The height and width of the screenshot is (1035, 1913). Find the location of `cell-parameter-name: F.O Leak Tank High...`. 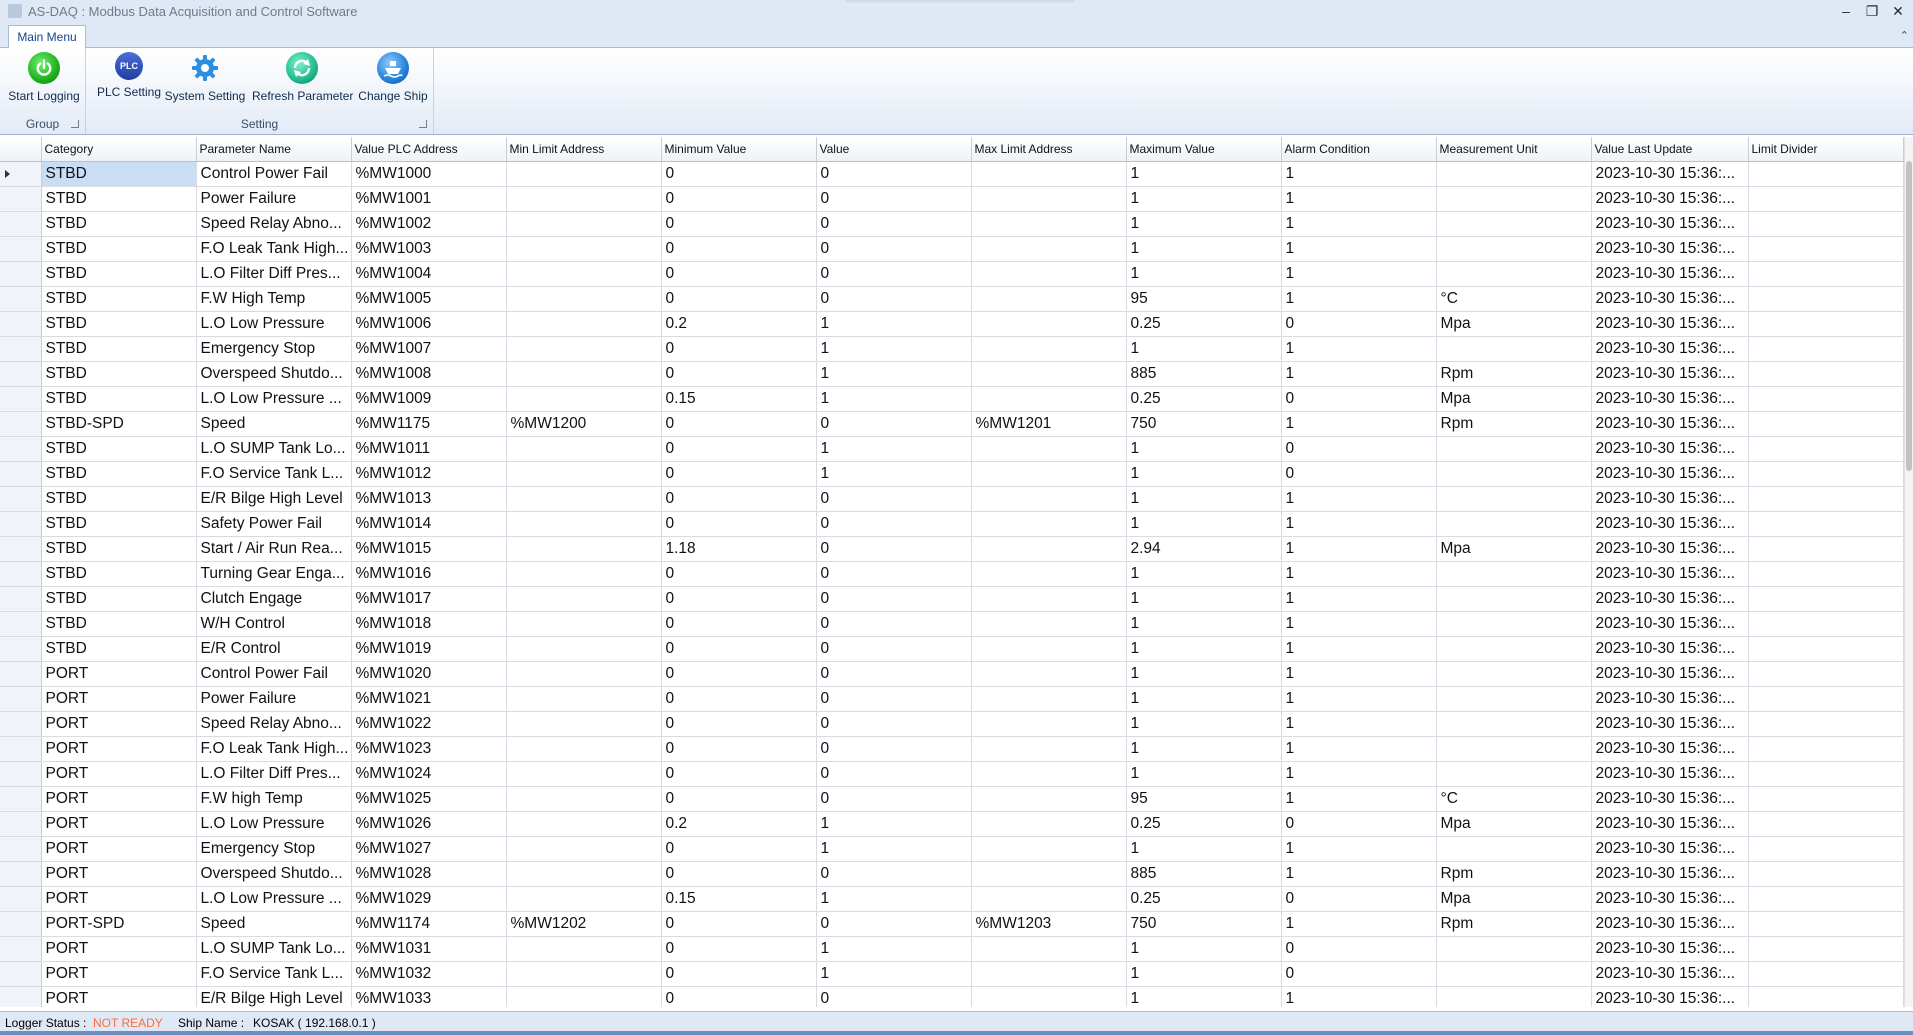

cell-parameter-name: F.O Leak Tank High... is located at coordinates (274, 749).